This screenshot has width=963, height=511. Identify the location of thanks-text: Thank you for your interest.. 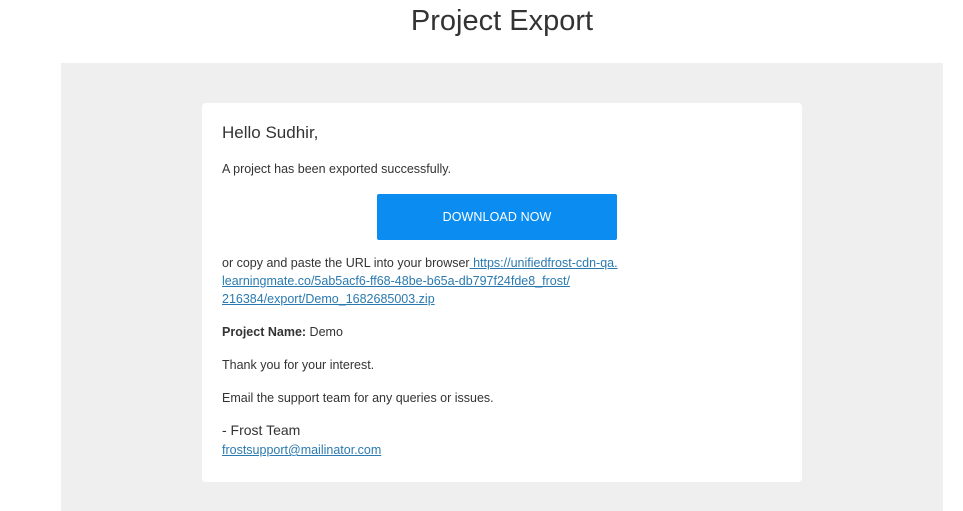
(298, 365).